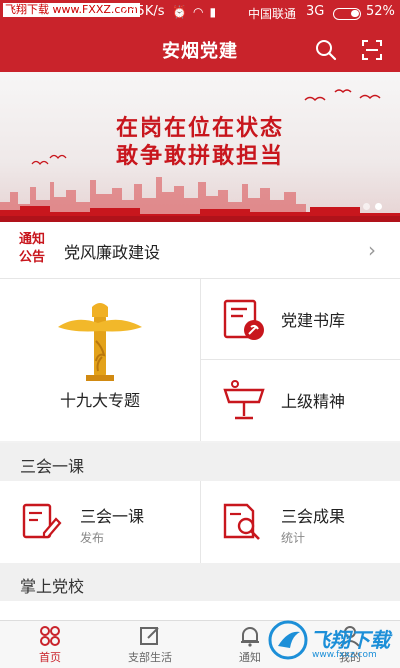  I want to click on network-type: 3G, so click(315, 11).